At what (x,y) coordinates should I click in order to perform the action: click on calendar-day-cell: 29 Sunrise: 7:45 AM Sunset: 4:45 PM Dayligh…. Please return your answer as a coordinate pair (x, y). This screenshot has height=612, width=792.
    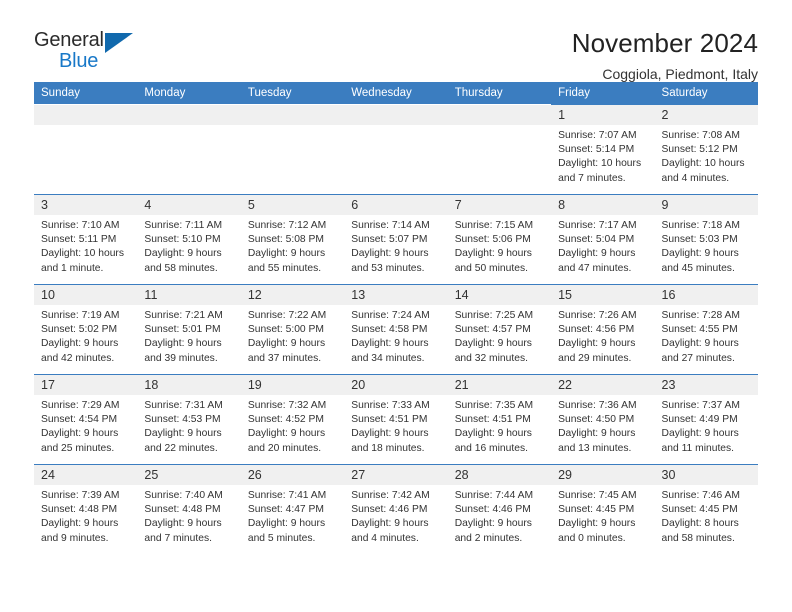
    Looking at the image, I should click on (603, 509).